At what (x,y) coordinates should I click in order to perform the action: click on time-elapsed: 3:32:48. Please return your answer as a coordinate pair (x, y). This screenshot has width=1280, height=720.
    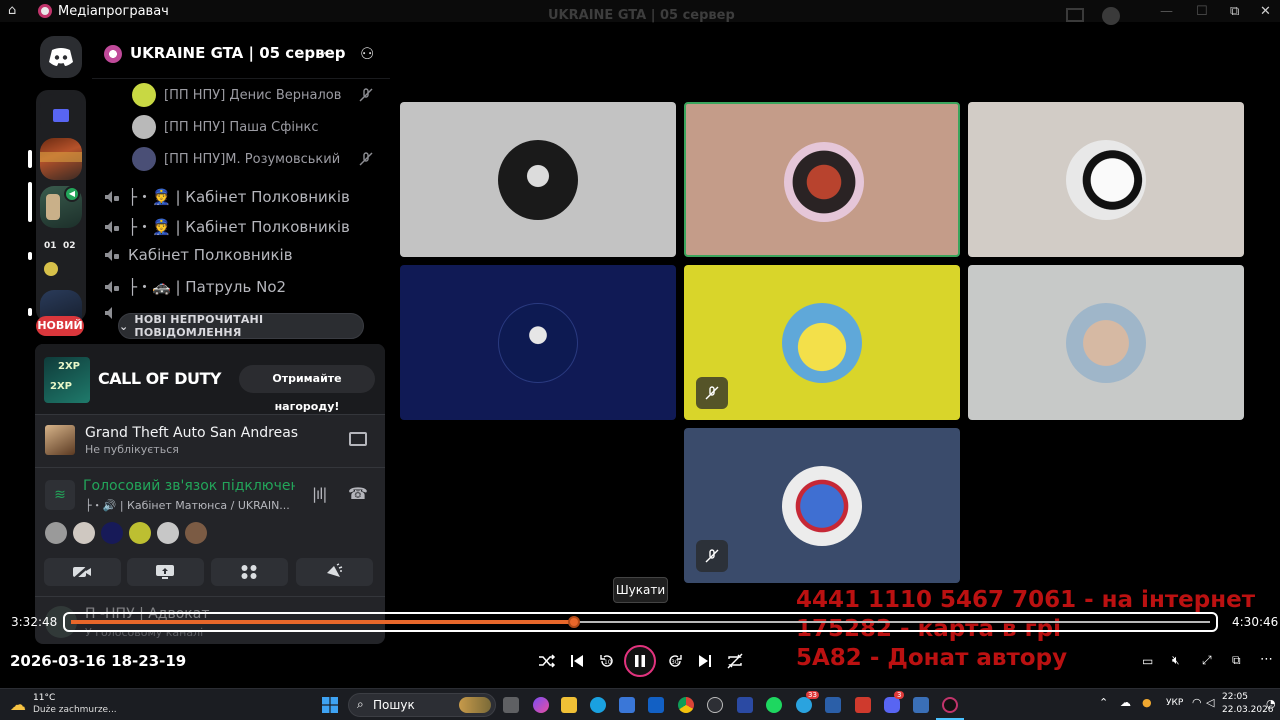
    Looking at the image, I should click on (34, 622).